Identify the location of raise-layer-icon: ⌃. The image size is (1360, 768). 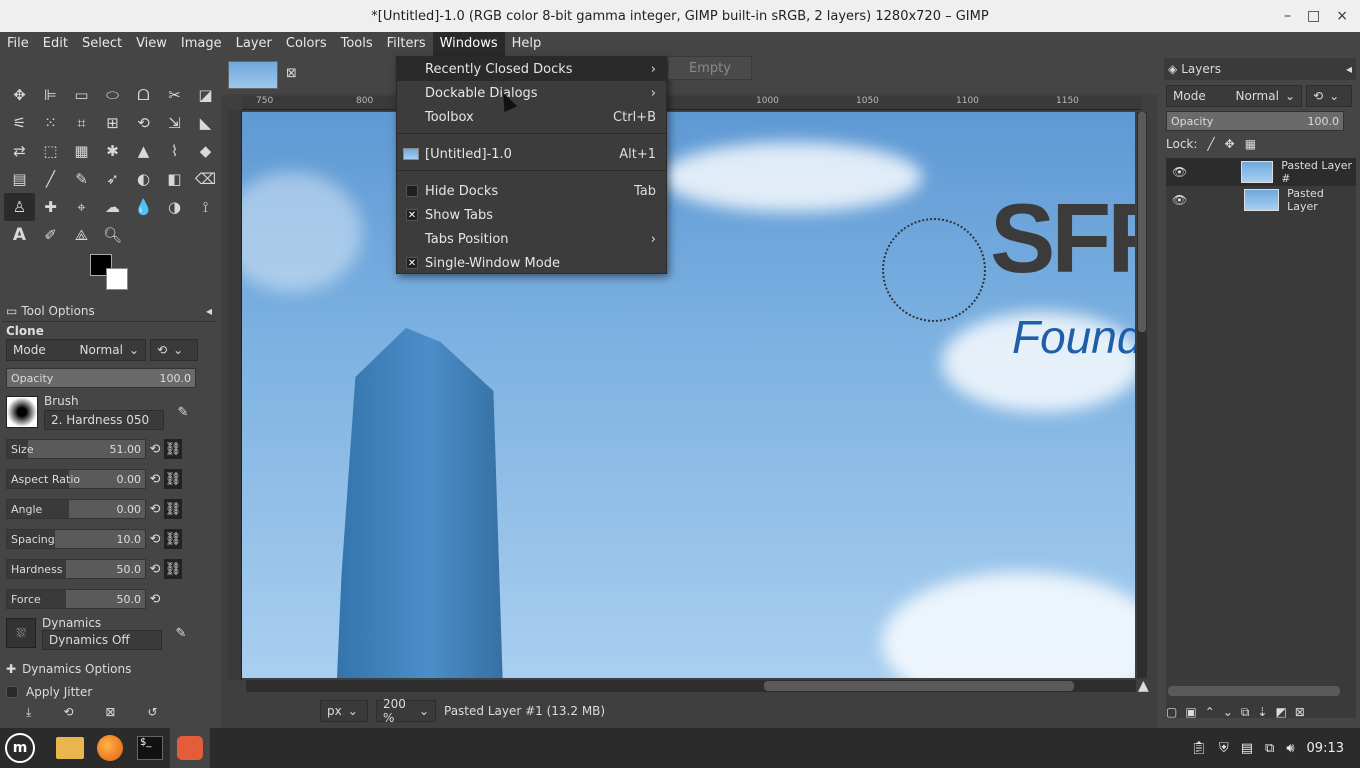
(1210, 712).